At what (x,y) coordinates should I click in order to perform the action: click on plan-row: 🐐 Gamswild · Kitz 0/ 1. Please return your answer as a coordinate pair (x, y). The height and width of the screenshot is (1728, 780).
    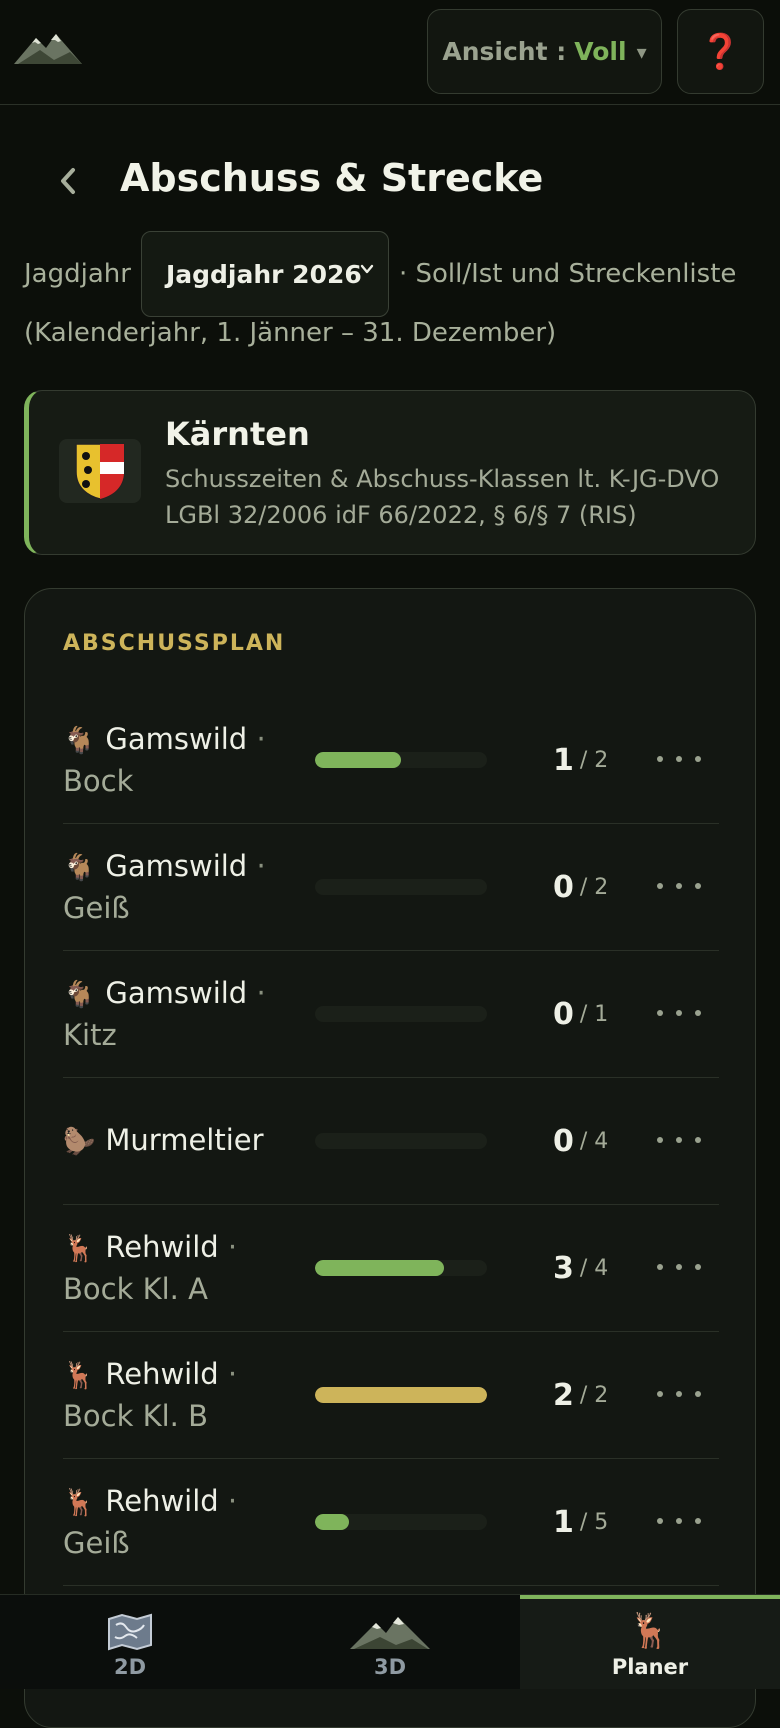
    Looking at the image, I should click on (391, 1014).